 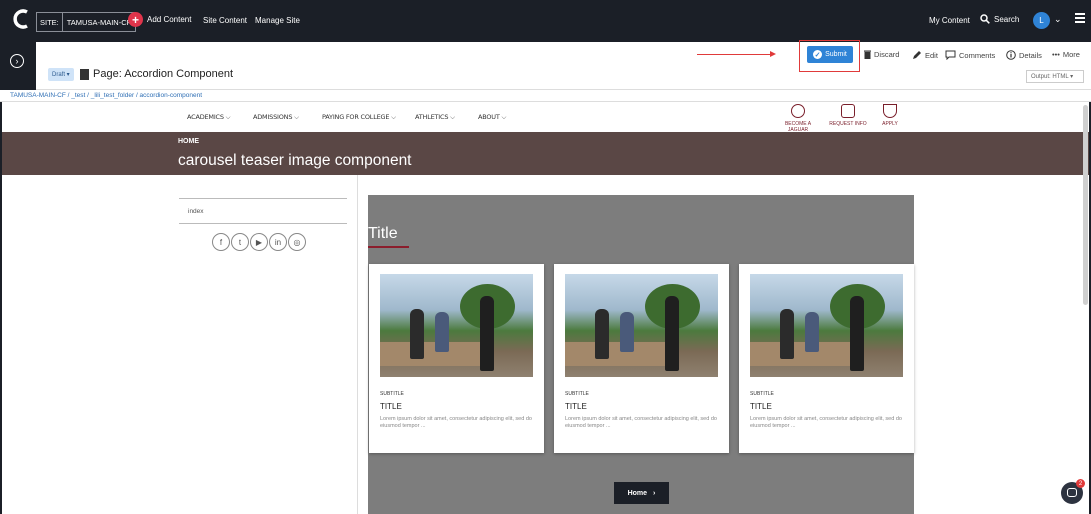 I want to click on page-title: Page: Accordion Component, so click(x=163, y=74).